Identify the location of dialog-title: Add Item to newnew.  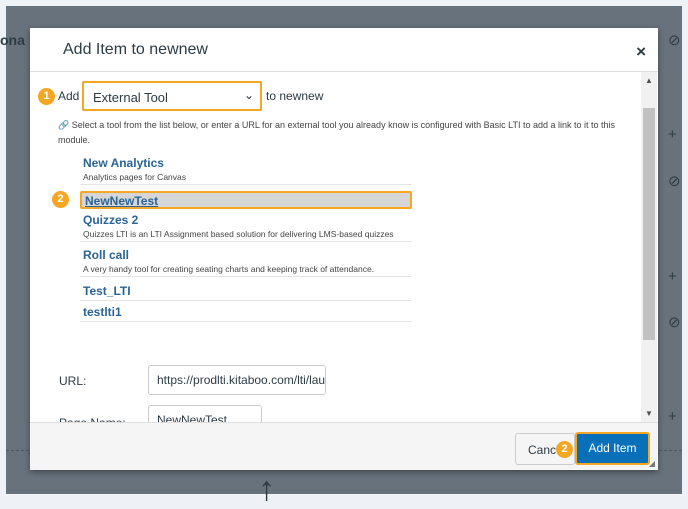
(135, 49).